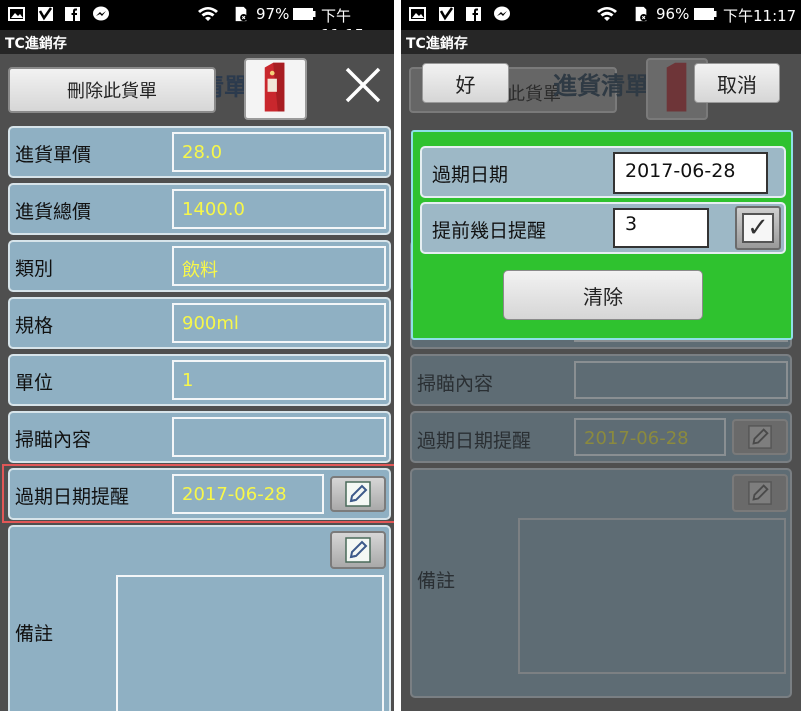 The height and width of the screenshot is (711, 801). I want to click on notes-row: 備註, so click(199, 618).